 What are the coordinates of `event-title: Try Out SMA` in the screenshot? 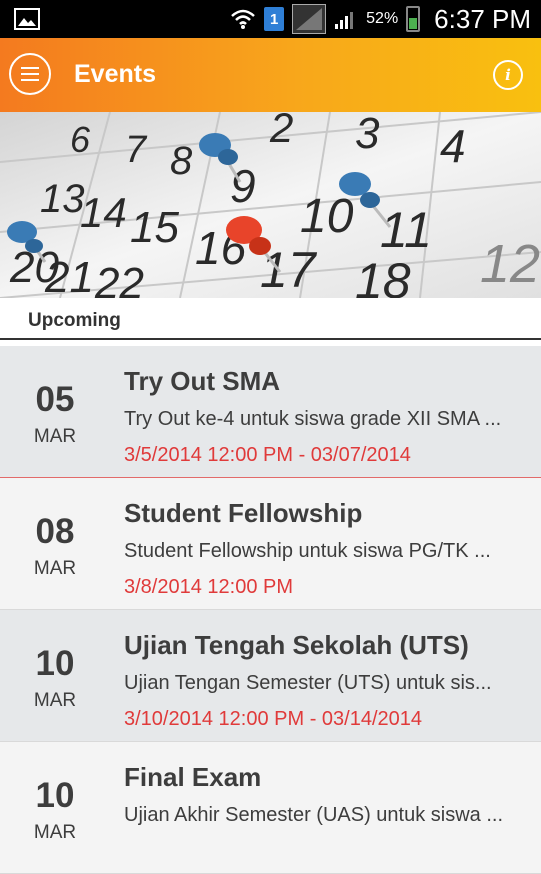 It's located at (202, 381).